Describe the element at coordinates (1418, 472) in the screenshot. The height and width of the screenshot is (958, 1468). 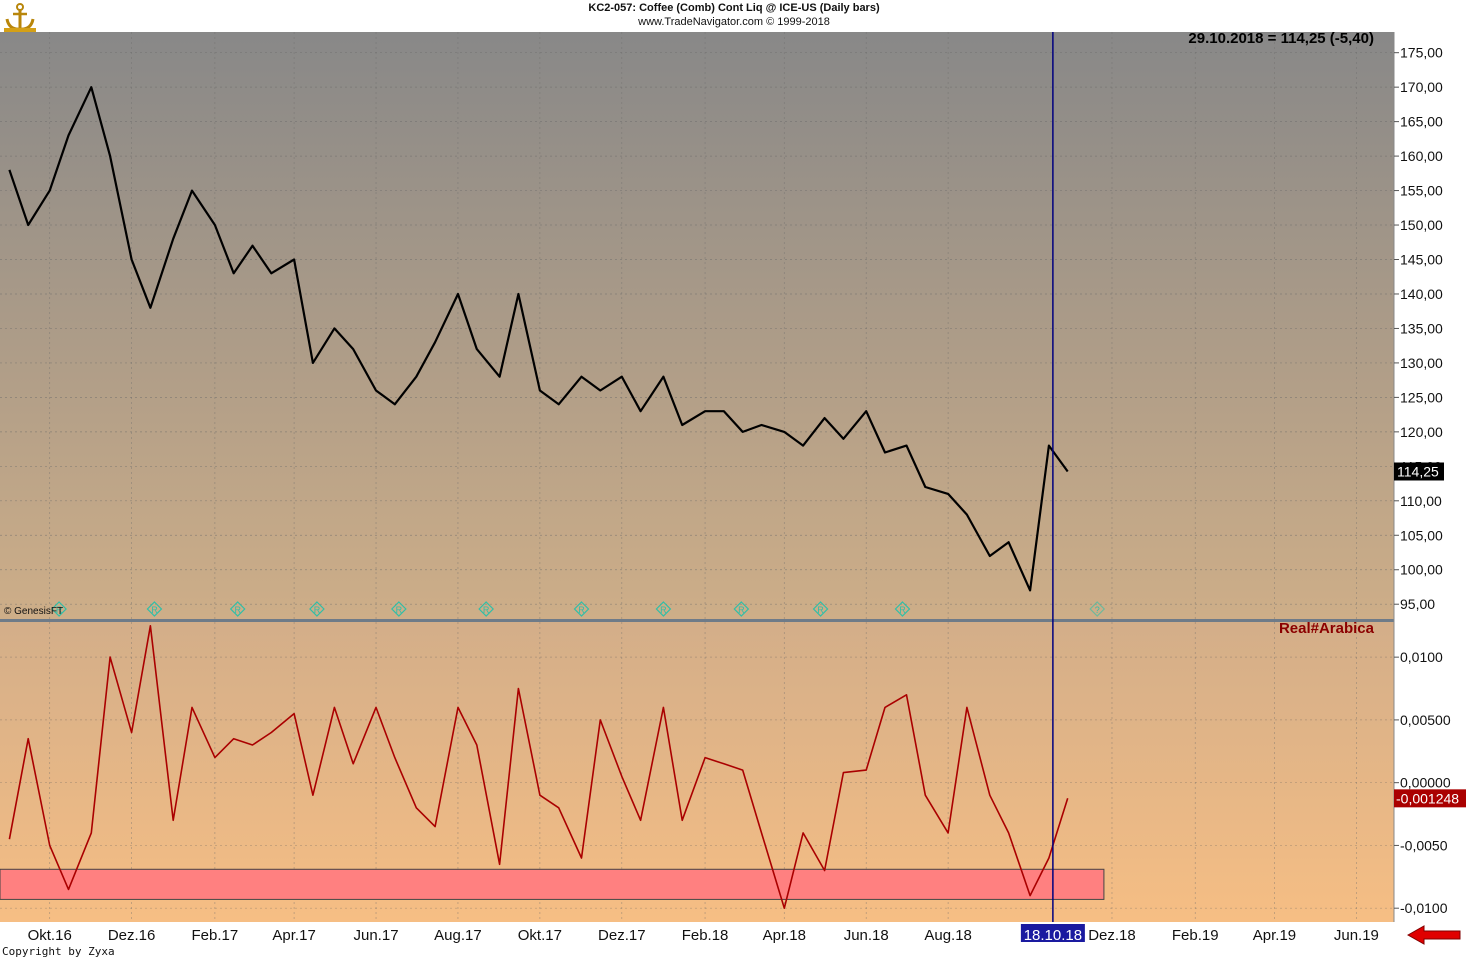
I see `price-last-value-label: 114,25` at that location.